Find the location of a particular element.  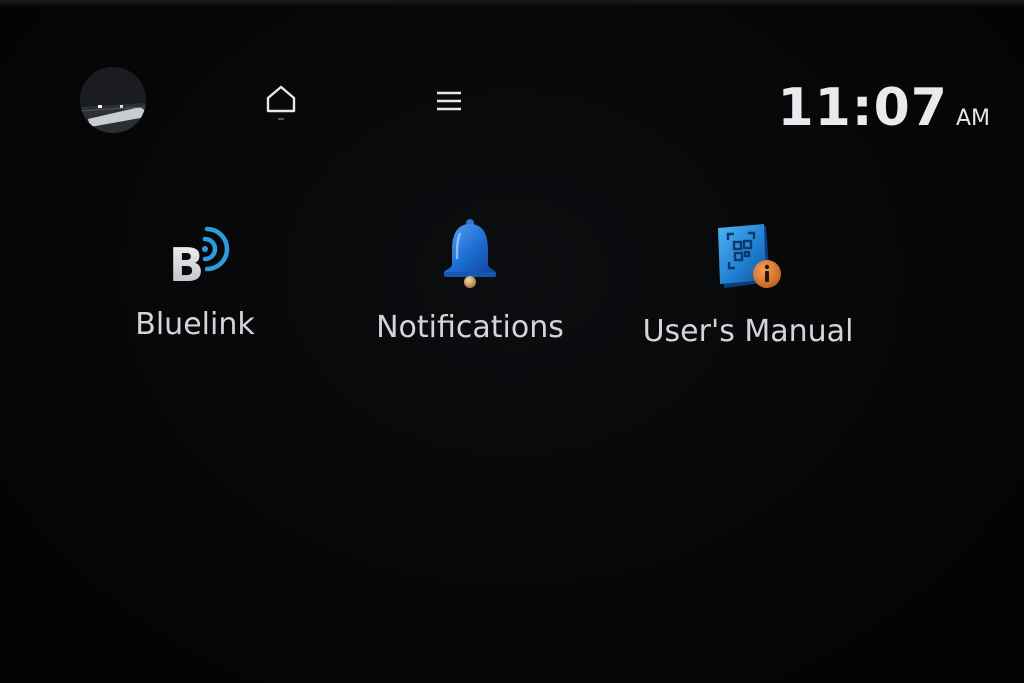

app-tile-bluelink: B Bluelink is located at coordinates (195, 287).